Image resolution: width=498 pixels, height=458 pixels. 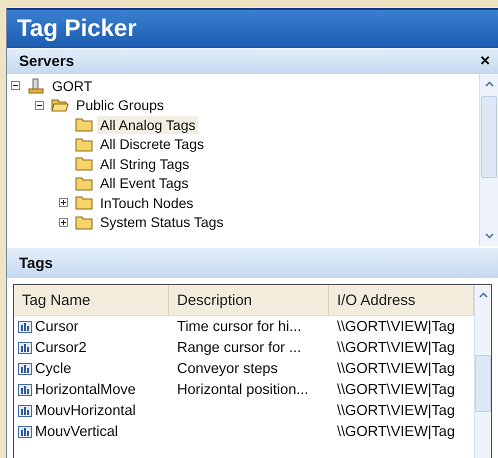 I want to click on window-title: Tag Picker, so click(x=77, y=29).